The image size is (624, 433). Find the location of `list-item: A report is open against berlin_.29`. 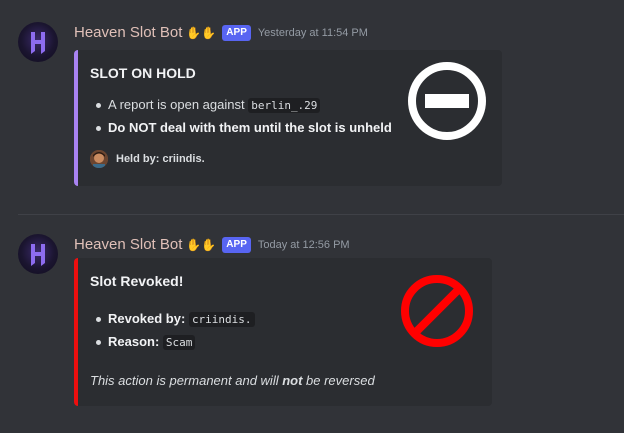

list-item: A report is open against berlin_.29 is located at coordinates (241, 105).